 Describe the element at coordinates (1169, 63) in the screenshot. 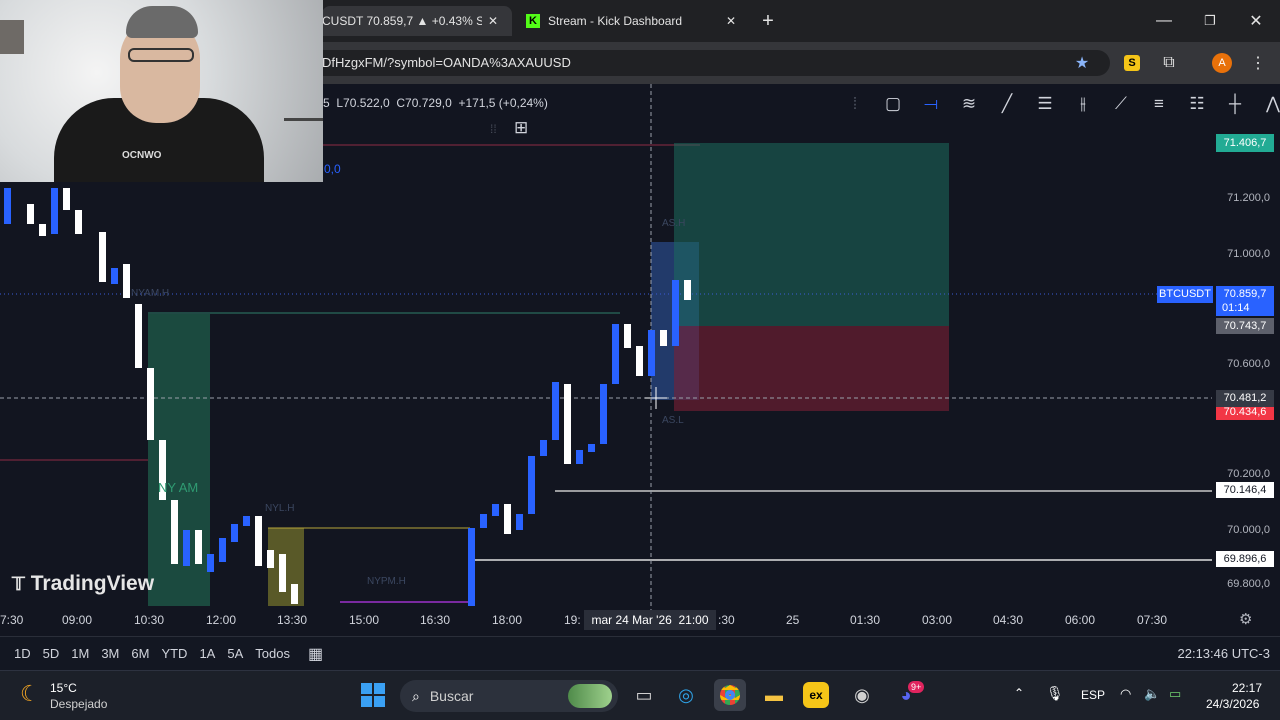

I see `puzzle-extensions-icon: ⧉` at that location.